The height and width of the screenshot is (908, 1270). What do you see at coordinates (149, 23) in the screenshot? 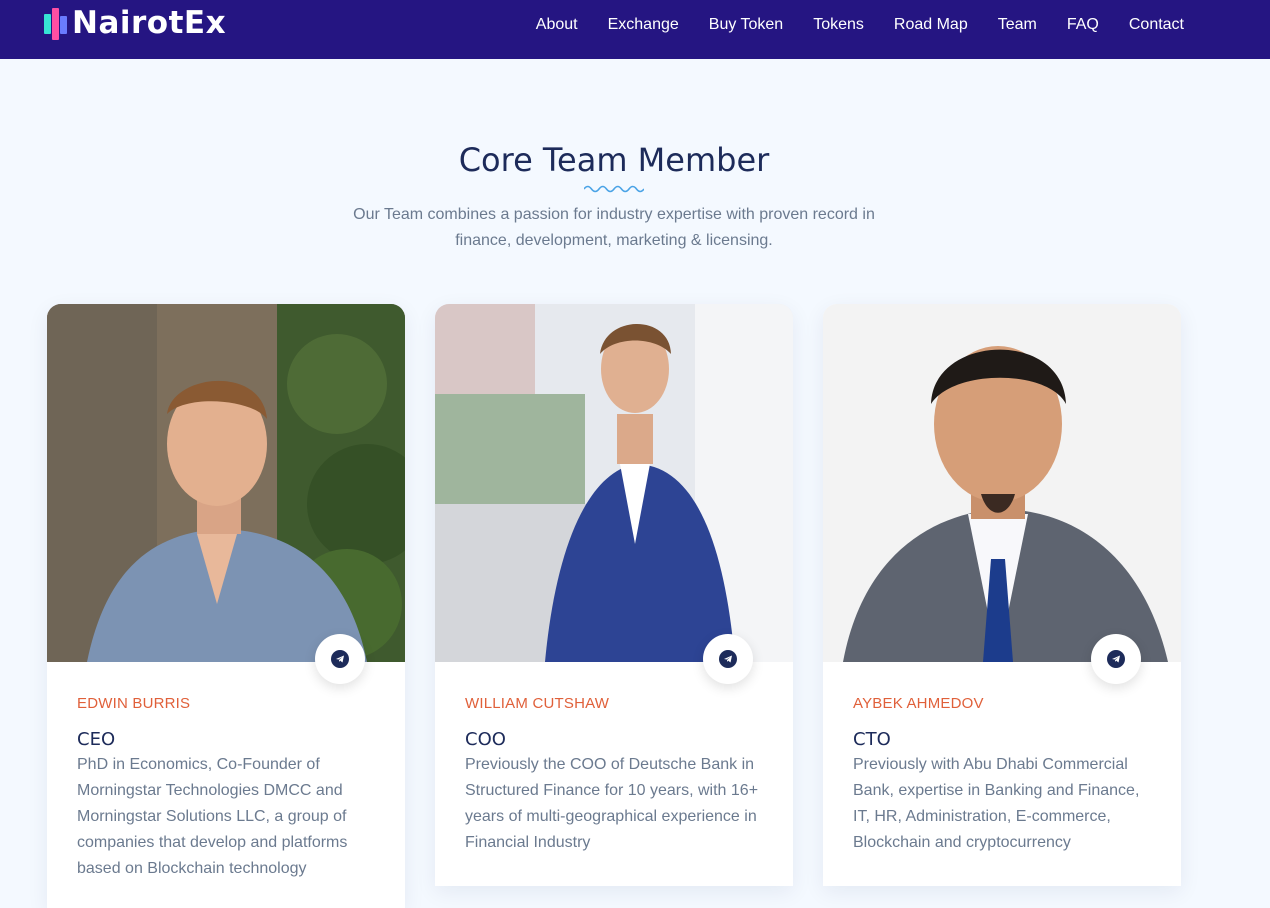
I see `brand-name: NairotEx` at bounding box center [149, 23].